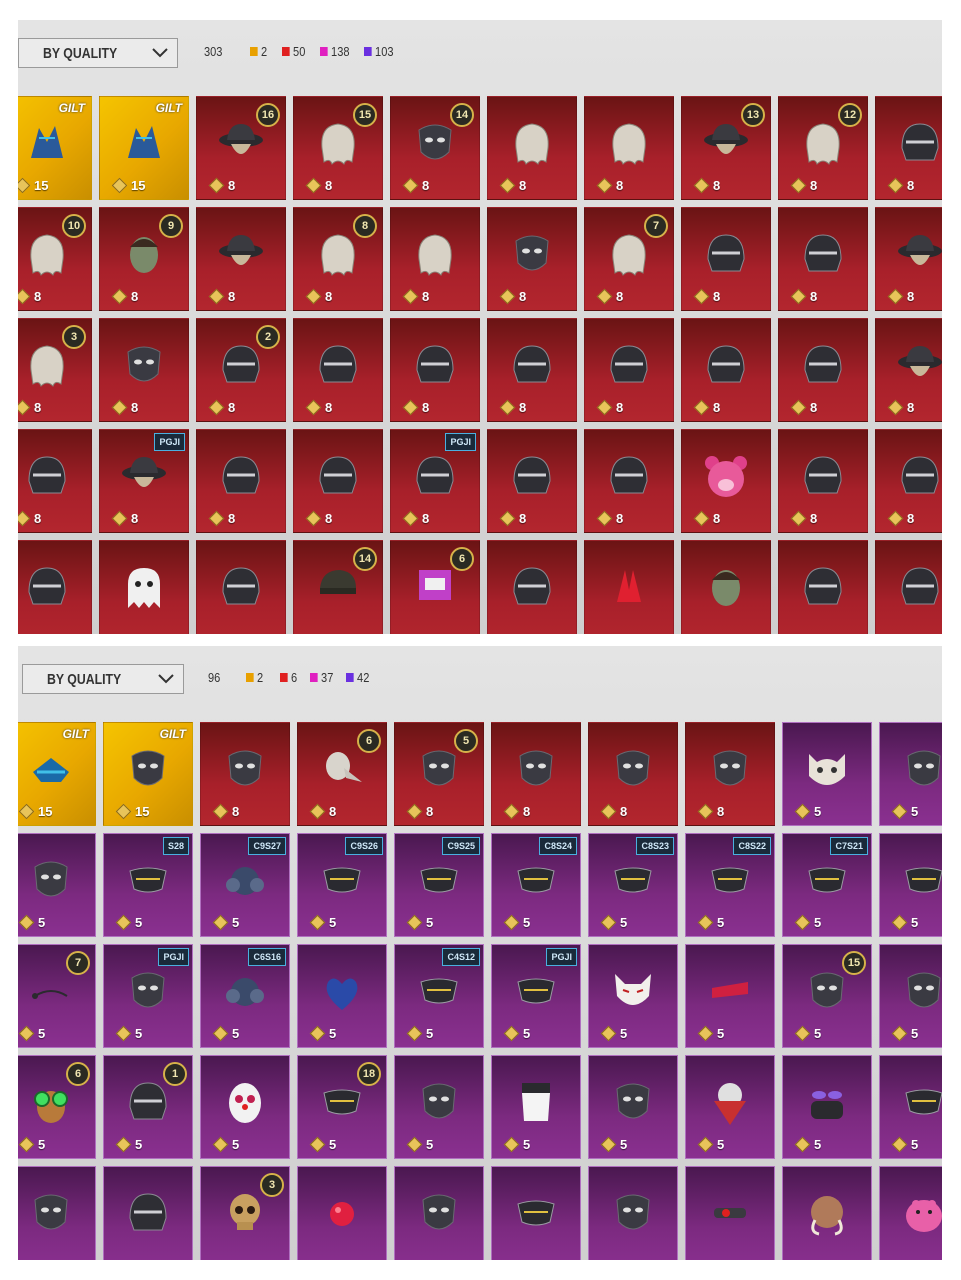  Describe the element at coordinates (435, 587) in the screenshot. I see `item-tile: 6` at that location.